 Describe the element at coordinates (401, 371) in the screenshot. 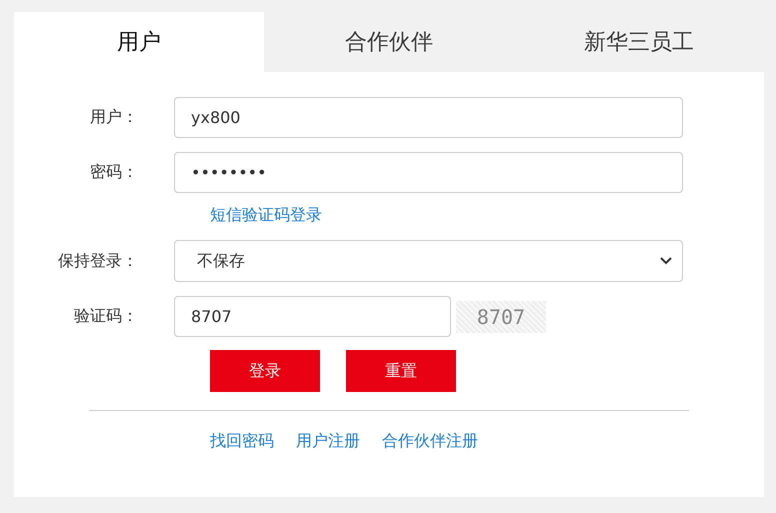

I see `reset-button: 重置` at that location.